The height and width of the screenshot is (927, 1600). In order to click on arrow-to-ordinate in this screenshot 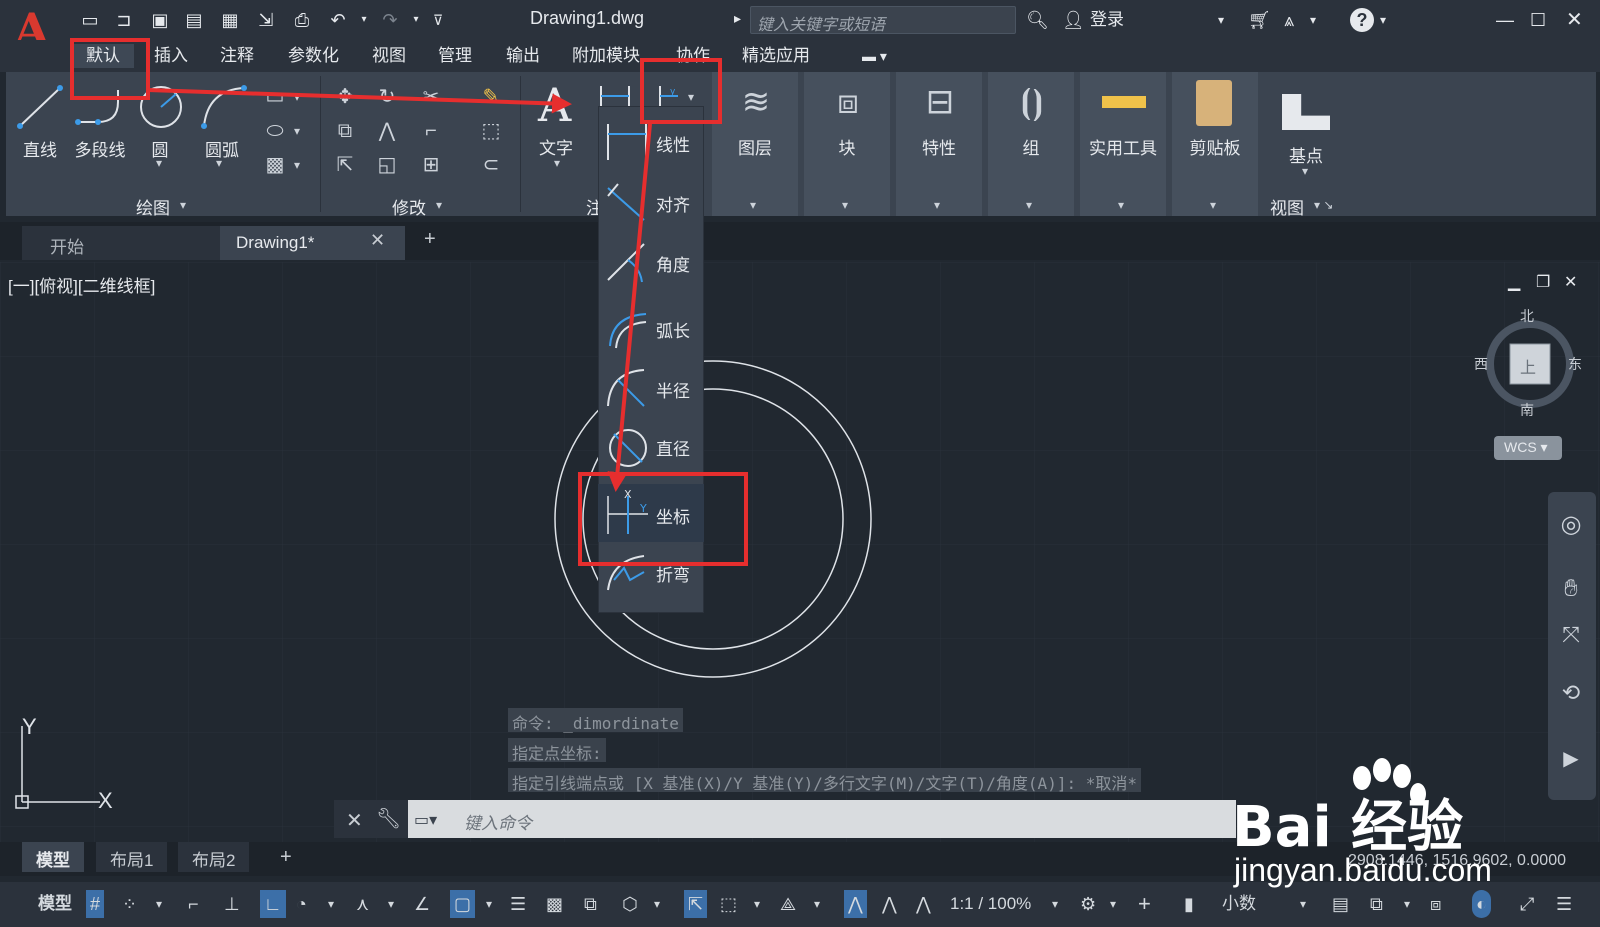, I will do `click(629, 307)`.